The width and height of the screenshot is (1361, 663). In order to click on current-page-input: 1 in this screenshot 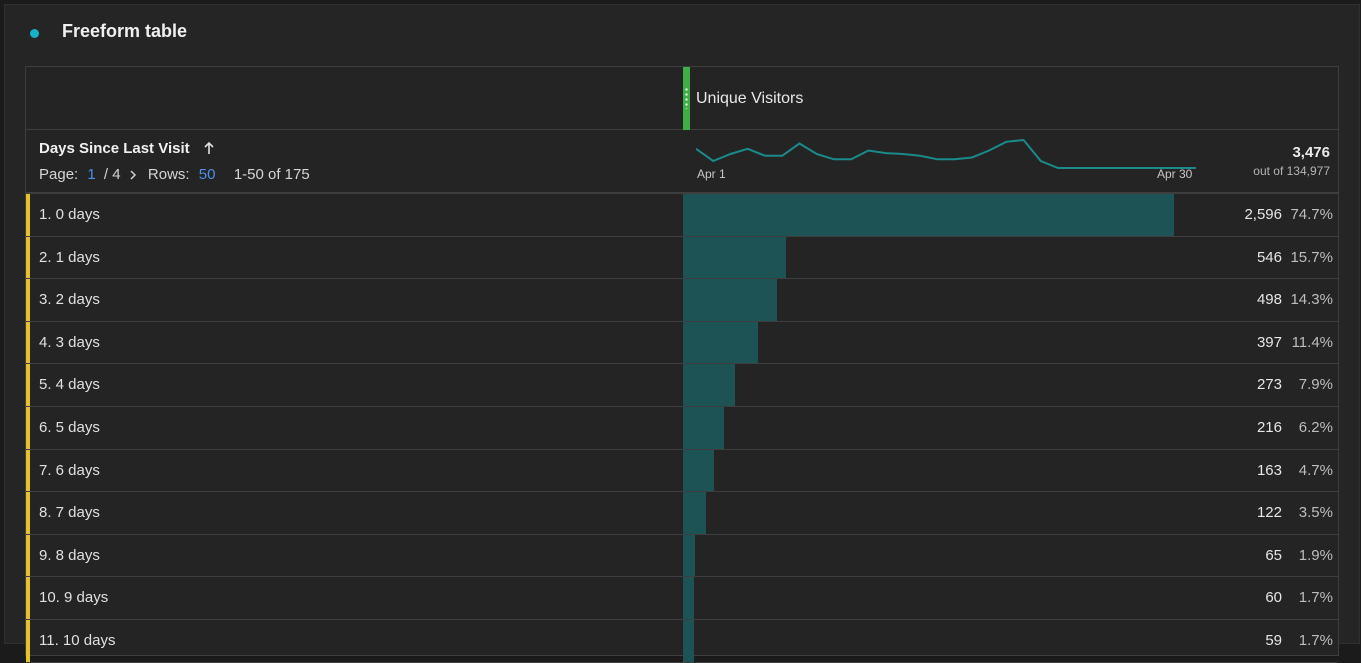, I will do `click(91, 174)`.